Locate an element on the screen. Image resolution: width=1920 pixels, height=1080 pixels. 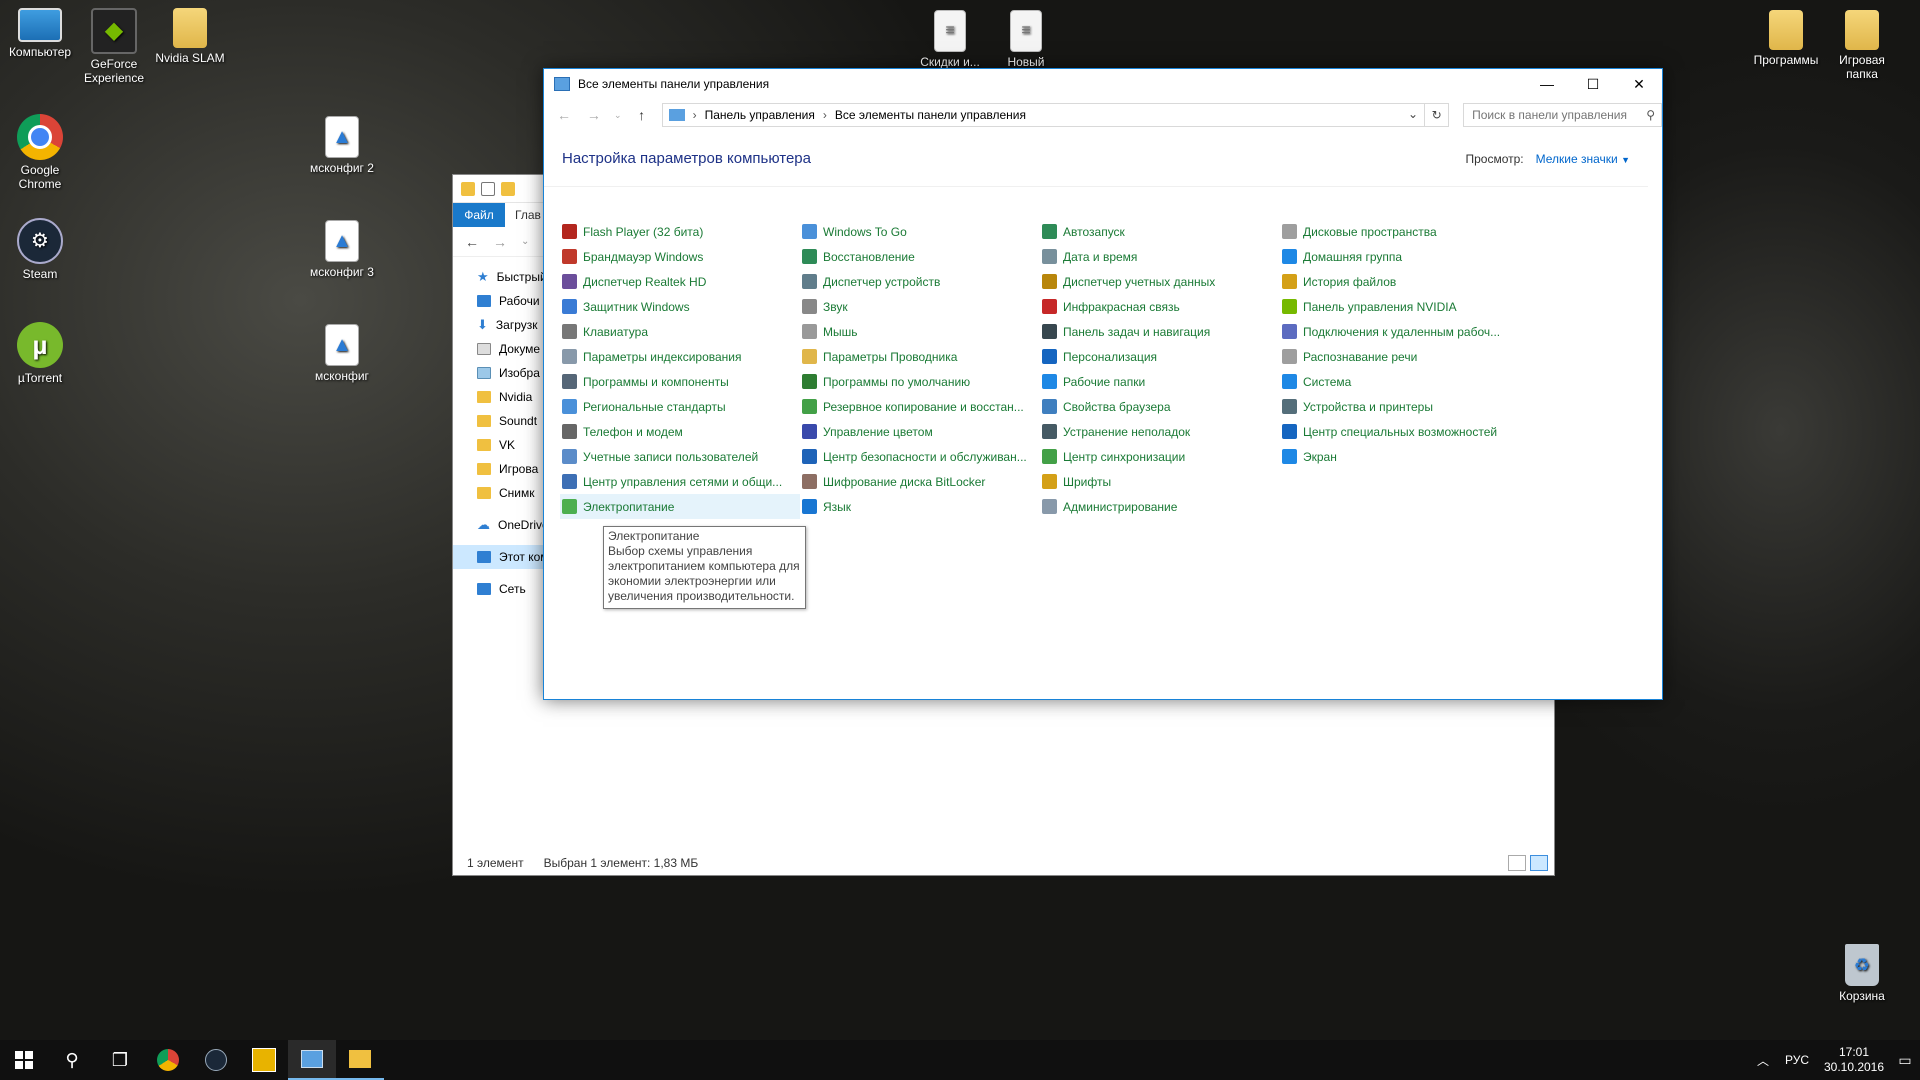
sidebar-item-soundtrack: Soundt is located at coordinates (501, 421).